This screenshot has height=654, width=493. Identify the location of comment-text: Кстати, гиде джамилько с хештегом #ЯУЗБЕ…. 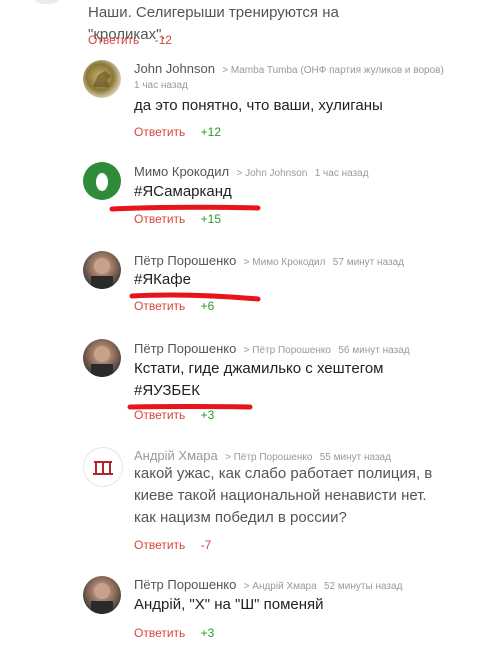
(299, 380).